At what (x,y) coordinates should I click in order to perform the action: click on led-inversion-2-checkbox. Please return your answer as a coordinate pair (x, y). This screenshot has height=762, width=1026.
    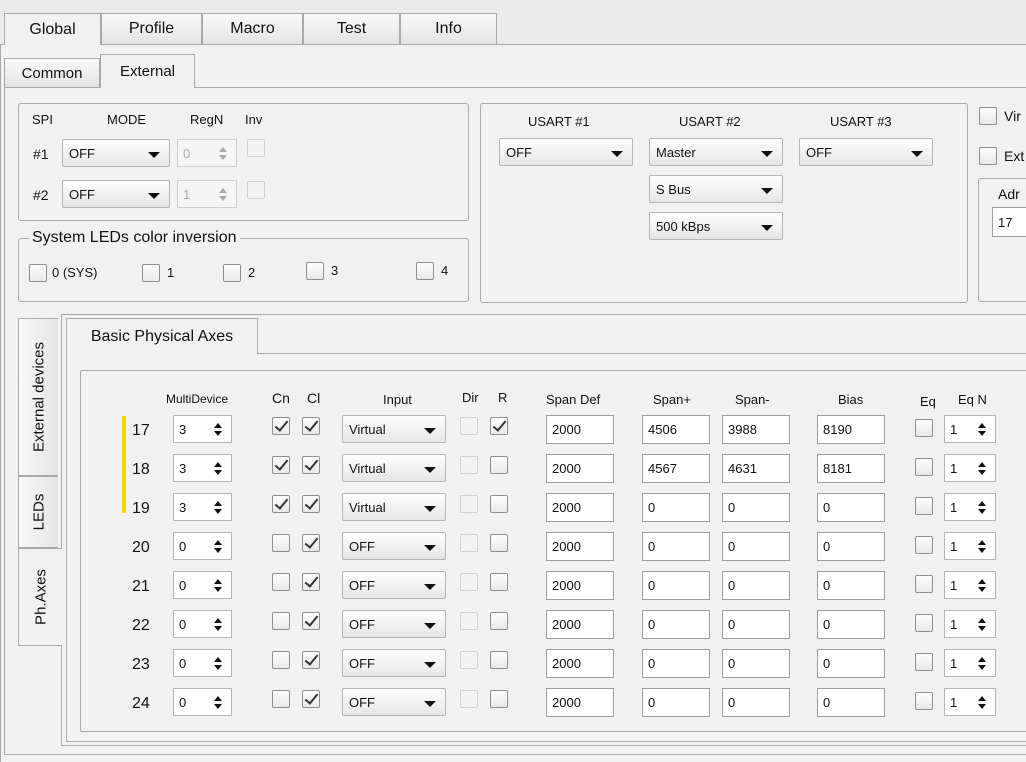
    Looking at the image, I should click on (232, 273).